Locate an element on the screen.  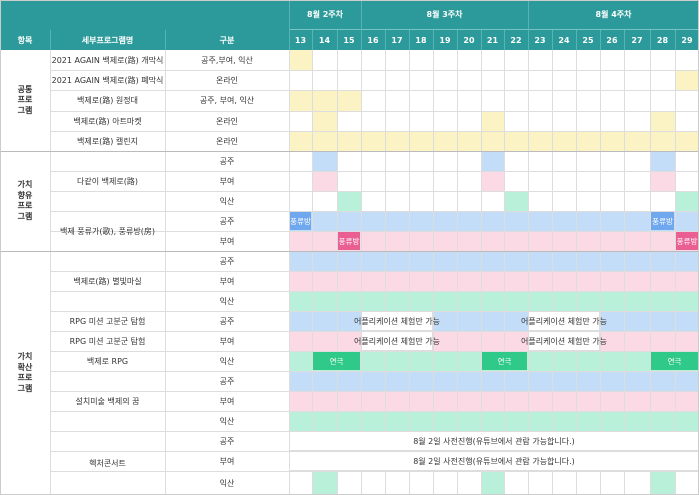
day-header: 22 is located at coordinates (516, 40).